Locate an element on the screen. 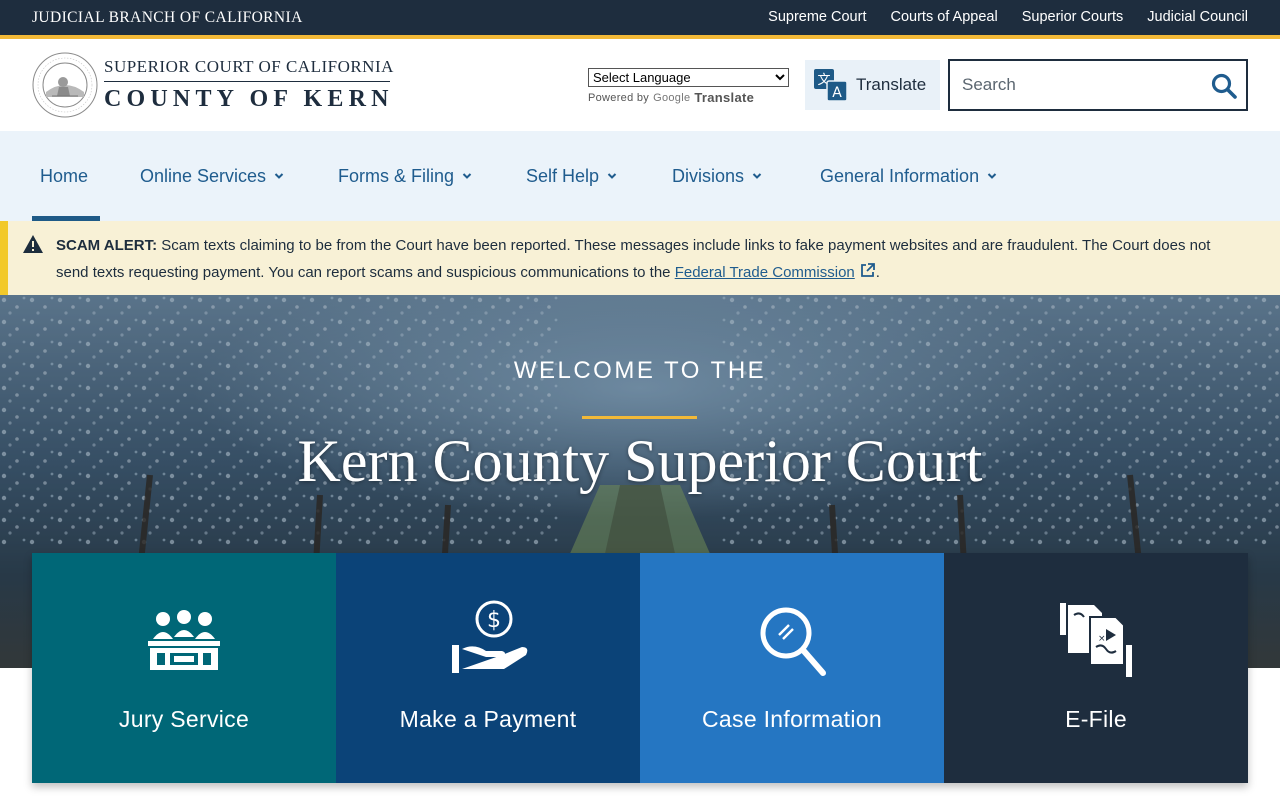 The image size is (1280, 800). search-box is located at coordinates (1098, 85).